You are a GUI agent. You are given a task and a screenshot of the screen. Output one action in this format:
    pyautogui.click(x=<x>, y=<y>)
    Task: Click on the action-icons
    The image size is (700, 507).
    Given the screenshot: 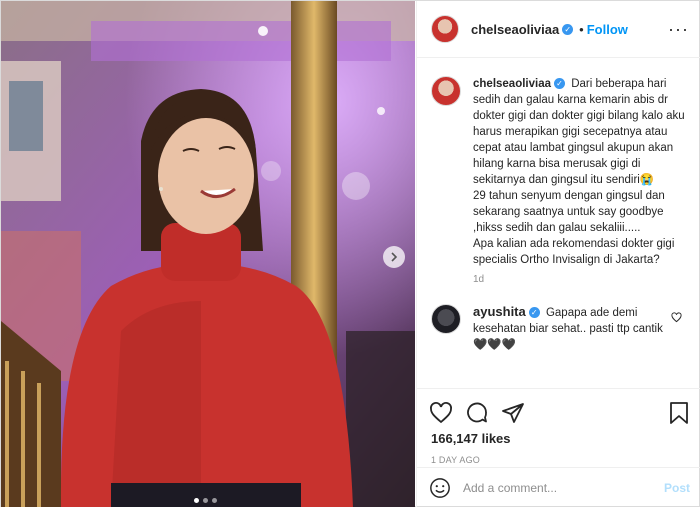 What is the action you would take?
    pyautogui.click(x=558, y=409)
    